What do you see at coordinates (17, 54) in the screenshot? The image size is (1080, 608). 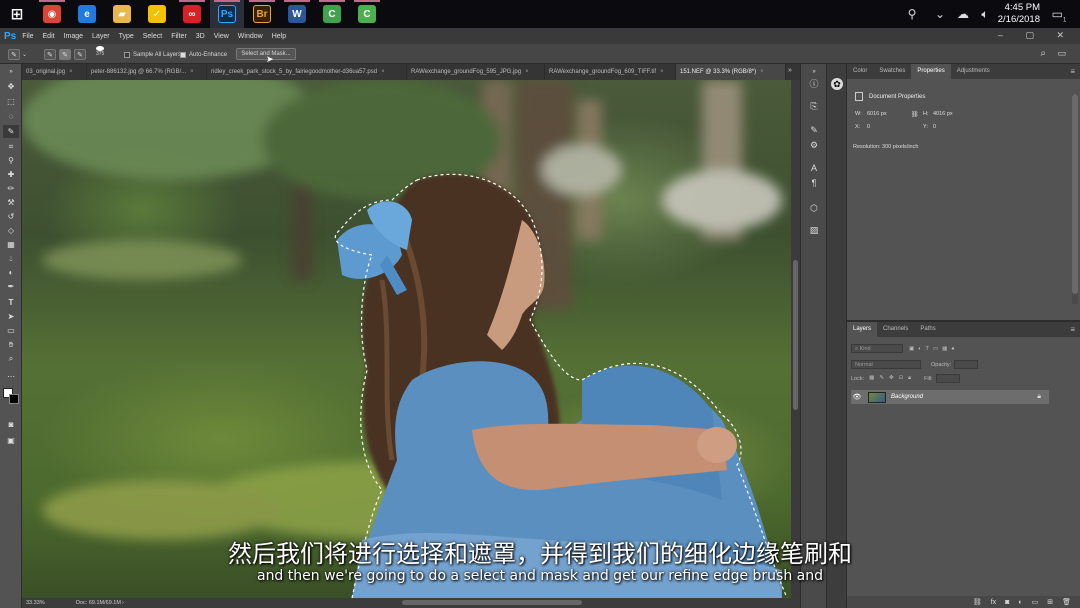 I see `tool-preset-picker: ✎ ⌄` at bounding box center [17, 54].